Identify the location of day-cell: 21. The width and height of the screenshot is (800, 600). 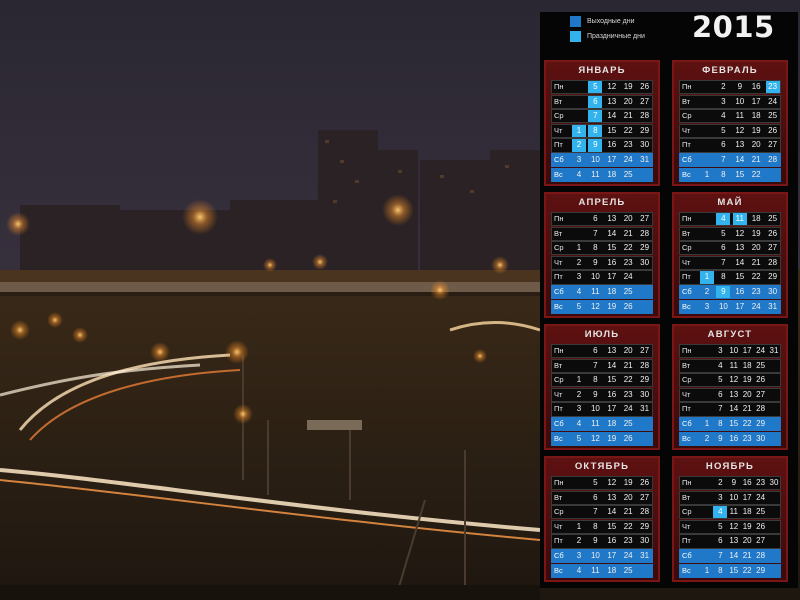
(628, 365).